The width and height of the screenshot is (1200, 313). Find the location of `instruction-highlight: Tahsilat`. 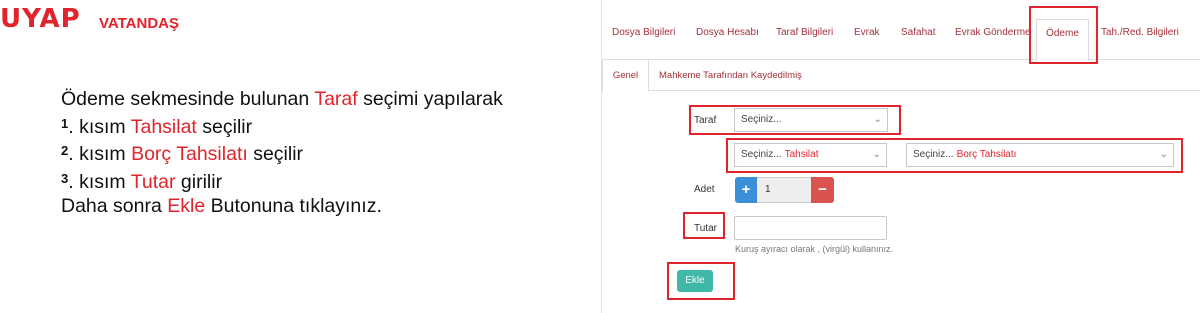

instruction-highlight: Tahsilat is located at coordinates (163, 126).